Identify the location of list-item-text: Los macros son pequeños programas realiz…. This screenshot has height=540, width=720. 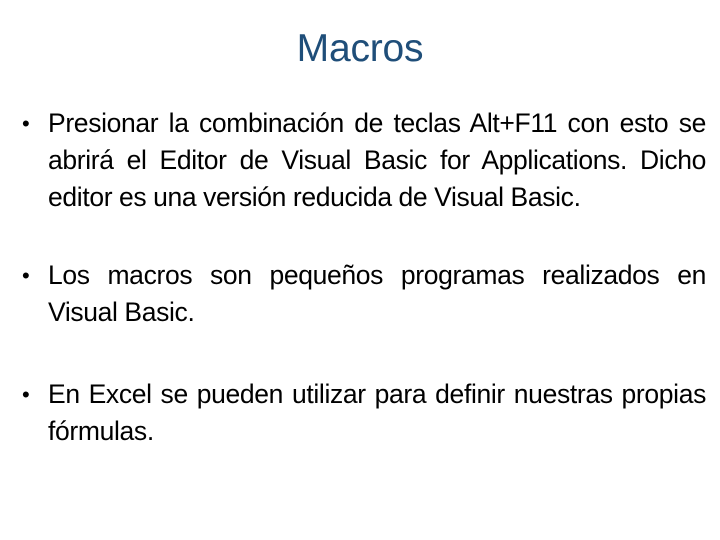
(377, 293).